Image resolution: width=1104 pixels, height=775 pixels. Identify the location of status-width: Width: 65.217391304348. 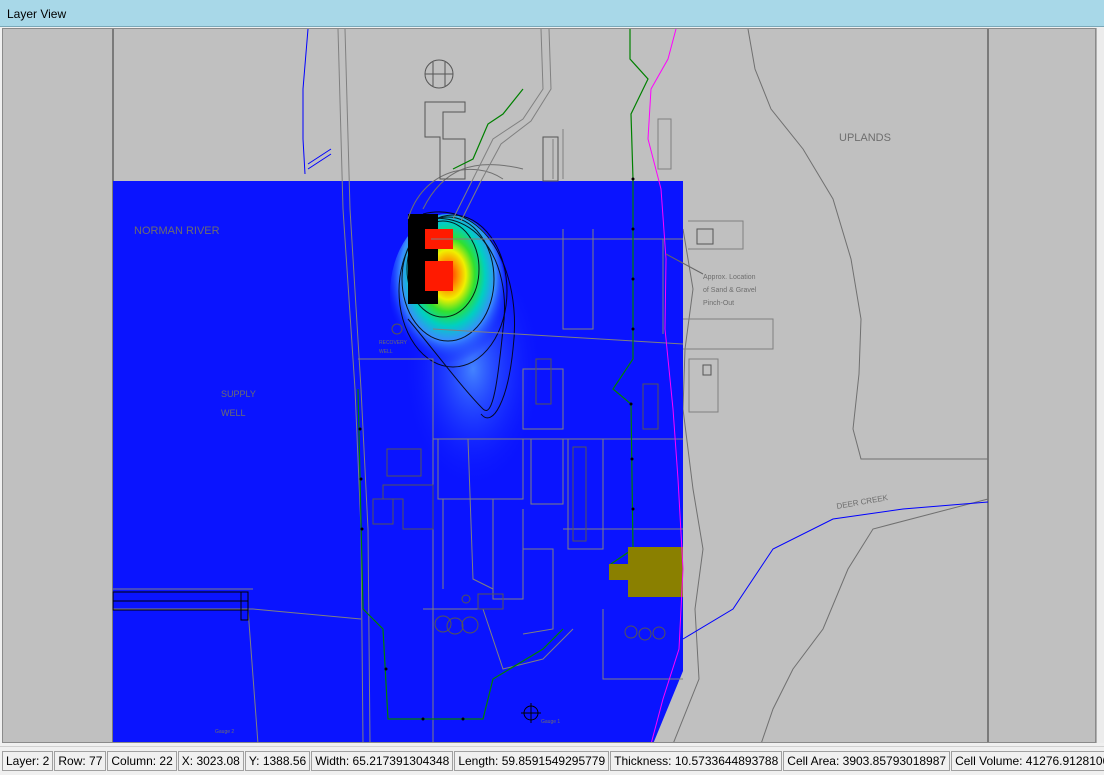
(382, 761).